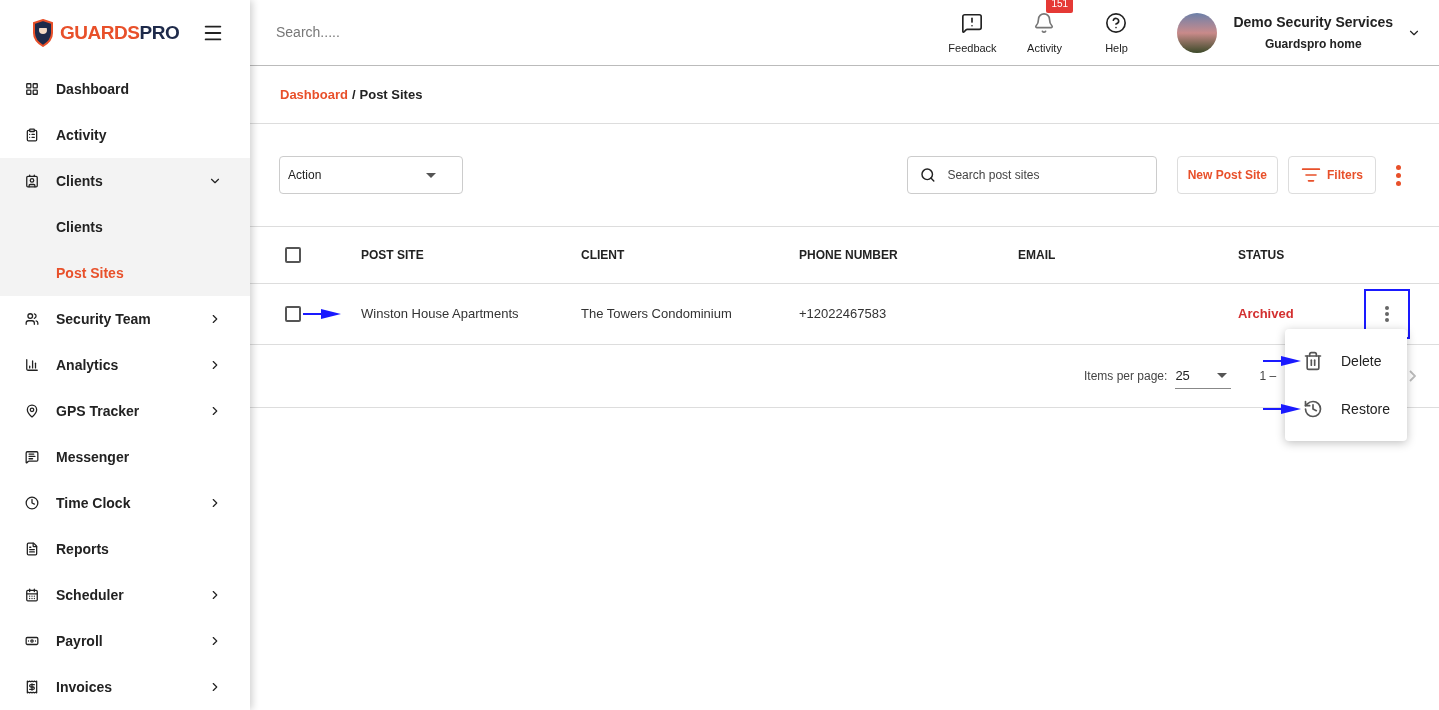  What do you see at coordinates (125, 549) in the screenshot?
I see `nav-item: Reports` at bounding box center [125, 549].